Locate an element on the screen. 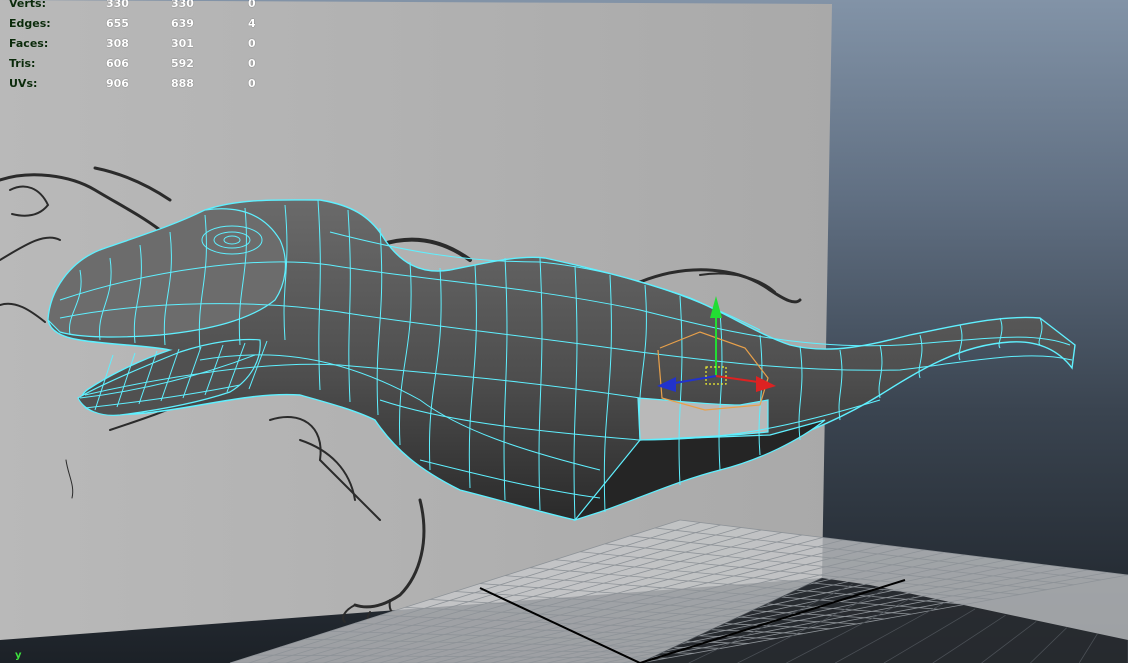 Image resolution: width=1128 pixels, height=663 pixels. hud-row-edges: Edges: 655 639 4 is located at coordinates (139, 24).